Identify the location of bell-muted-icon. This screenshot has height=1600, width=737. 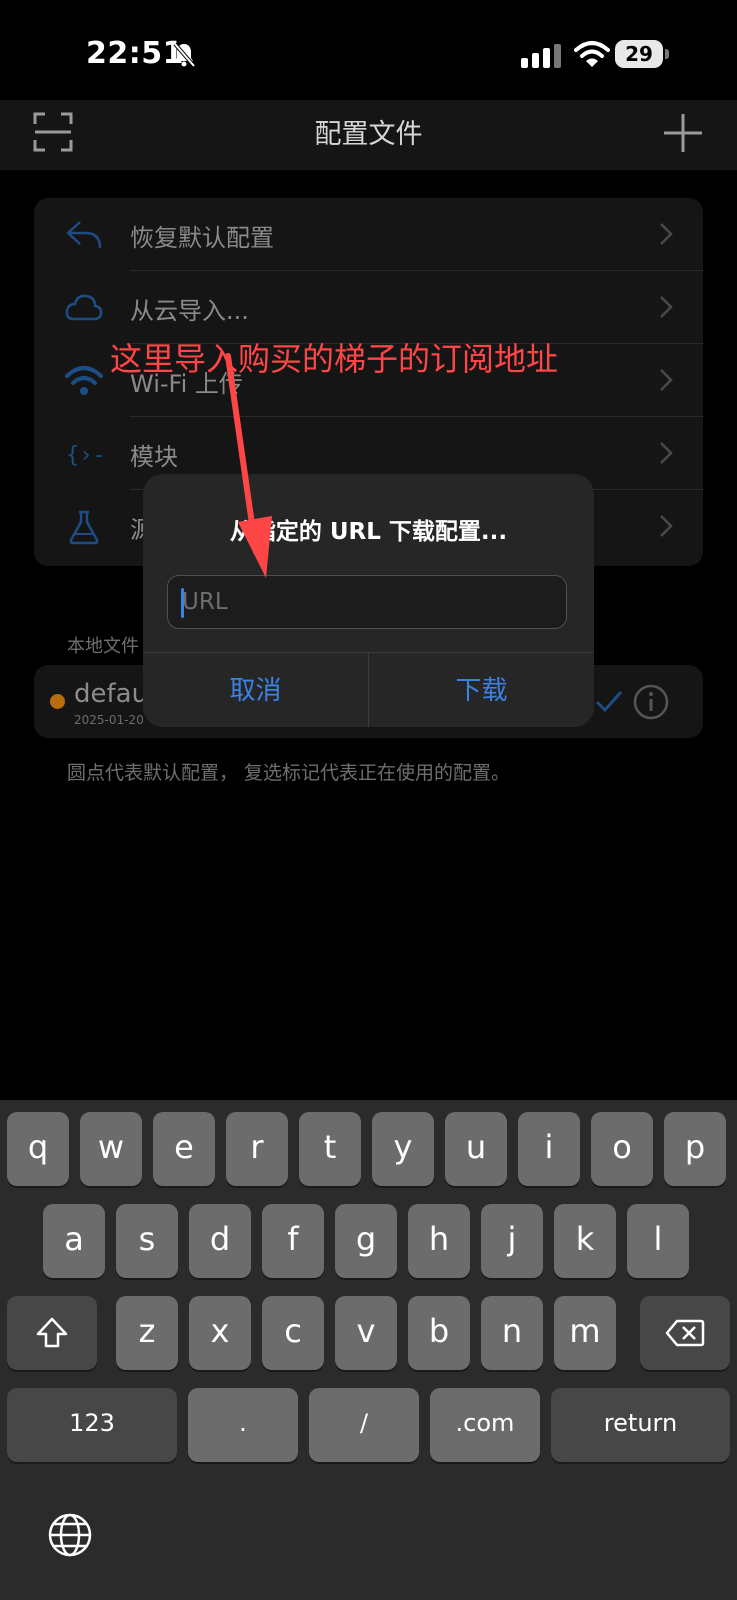
(184, 55).